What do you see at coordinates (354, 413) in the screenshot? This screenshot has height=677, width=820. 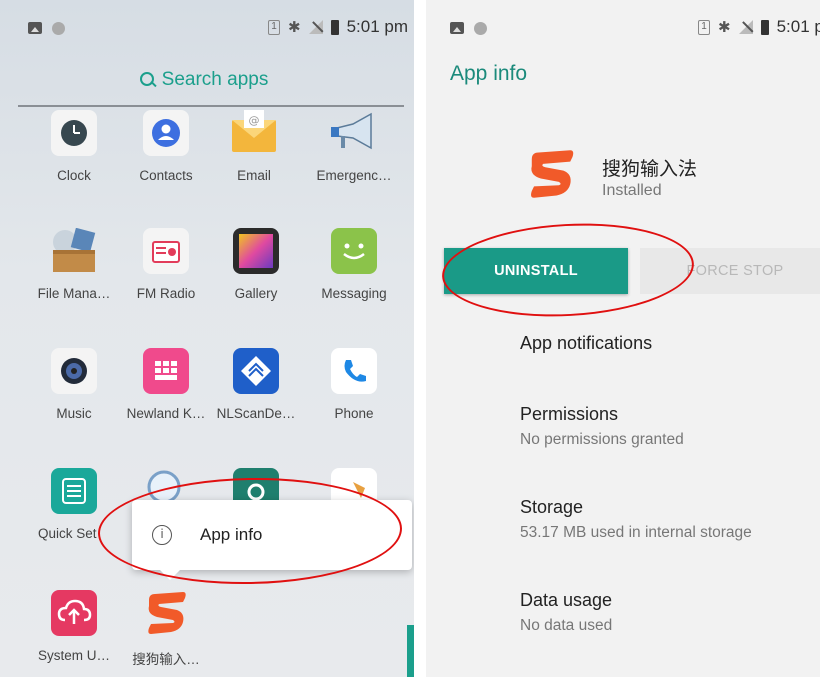 I see `app-label: Phone` at bounding box center [354, 413].